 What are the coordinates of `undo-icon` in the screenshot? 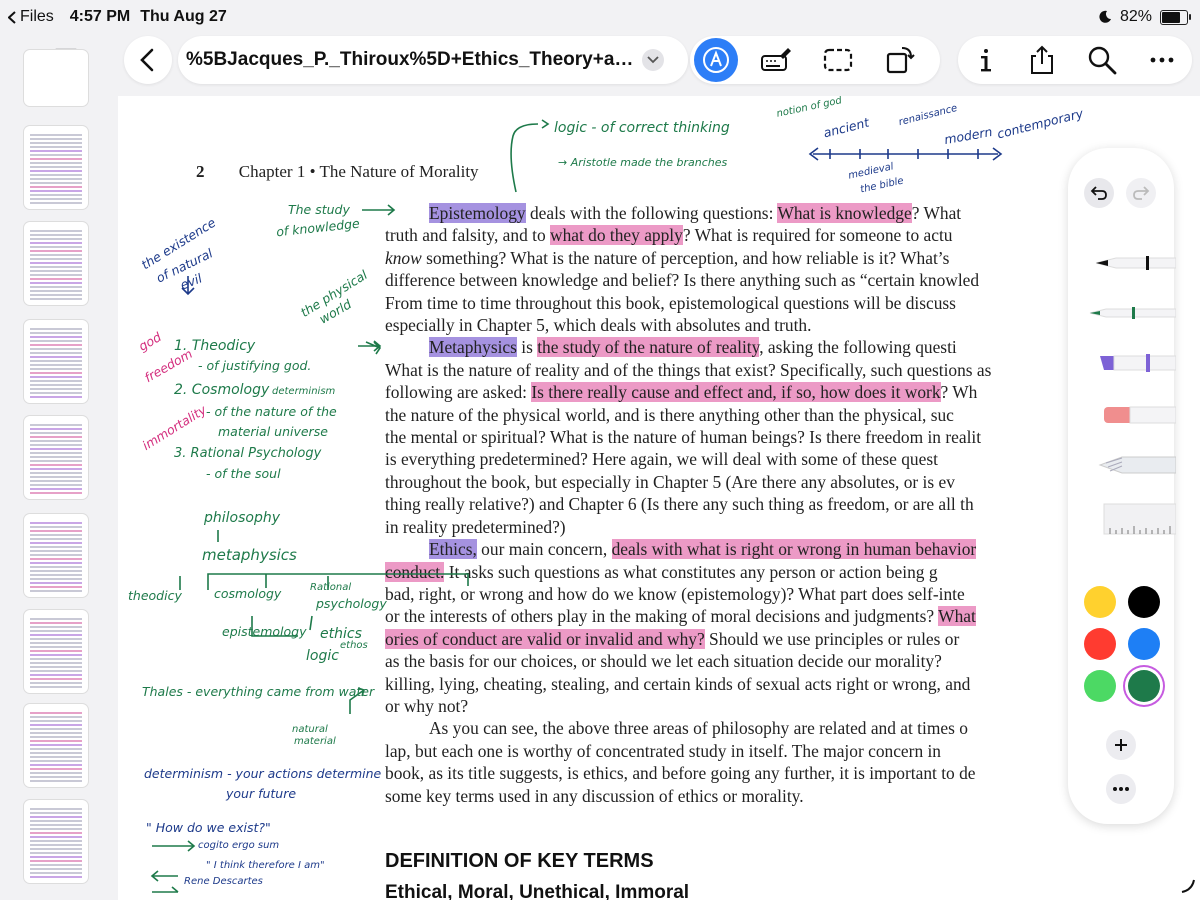 It's located at (1098, 193).